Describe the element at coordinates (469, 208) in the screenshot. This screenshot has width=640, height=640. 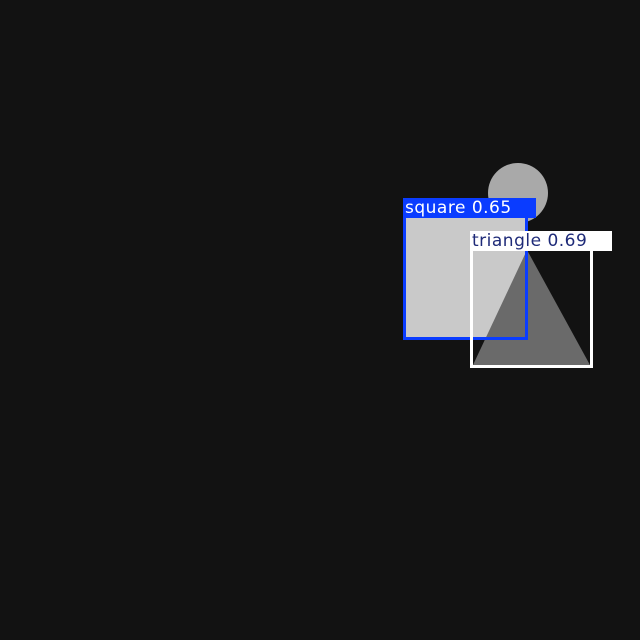
I see `square-detection-label: square 0.65` at that location.